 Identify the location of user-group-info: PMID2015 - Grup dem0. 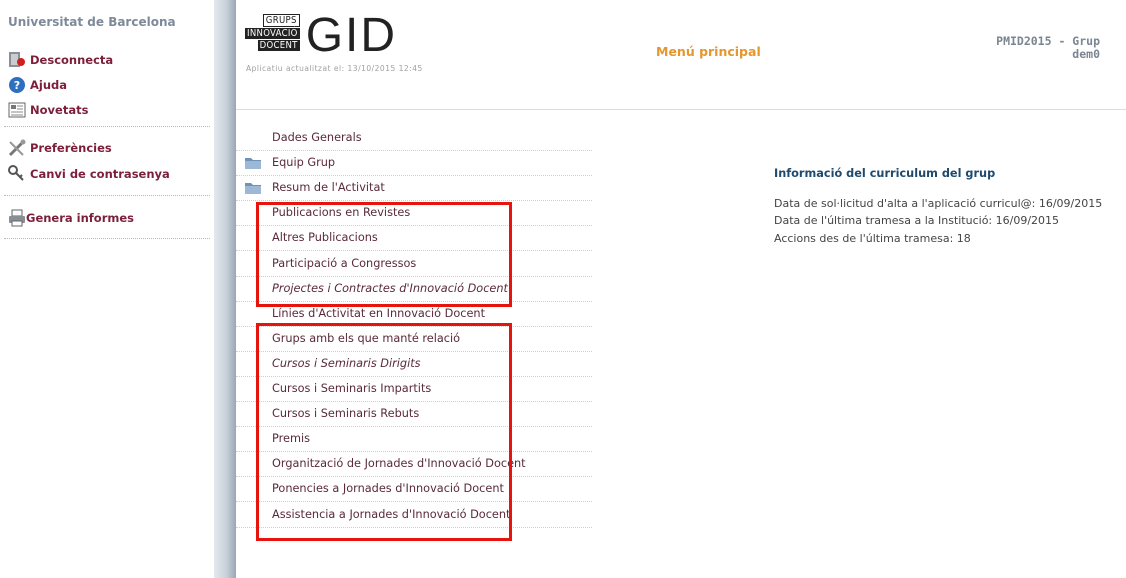
(1048, 48).